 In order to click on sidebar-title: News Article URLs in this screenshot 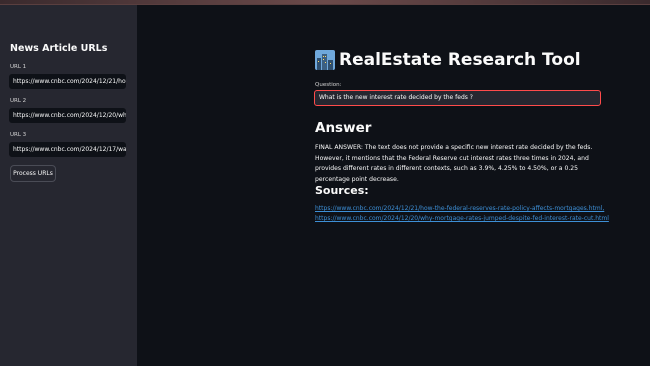, I will do `click(59, 48)`.